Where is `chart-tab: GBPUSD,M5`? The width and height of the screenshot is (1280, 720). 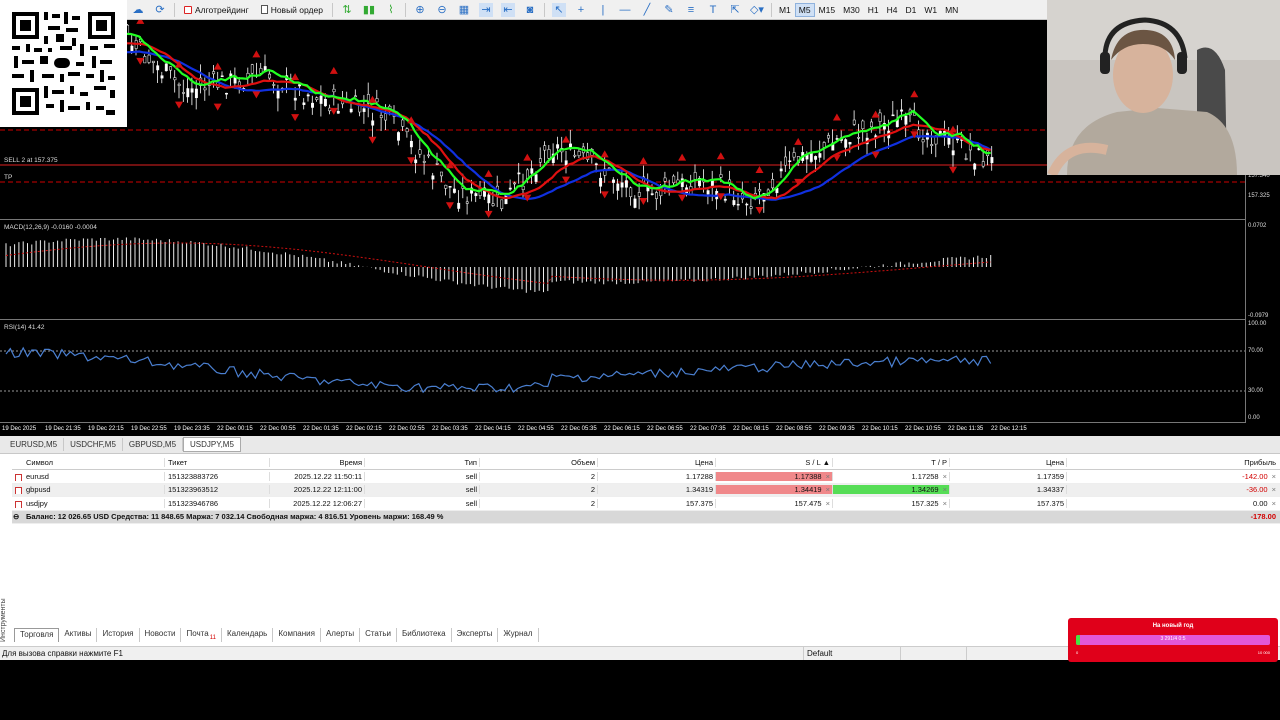
chart-tab: GBPUSD,M5 is located at coordinates (153, 444).